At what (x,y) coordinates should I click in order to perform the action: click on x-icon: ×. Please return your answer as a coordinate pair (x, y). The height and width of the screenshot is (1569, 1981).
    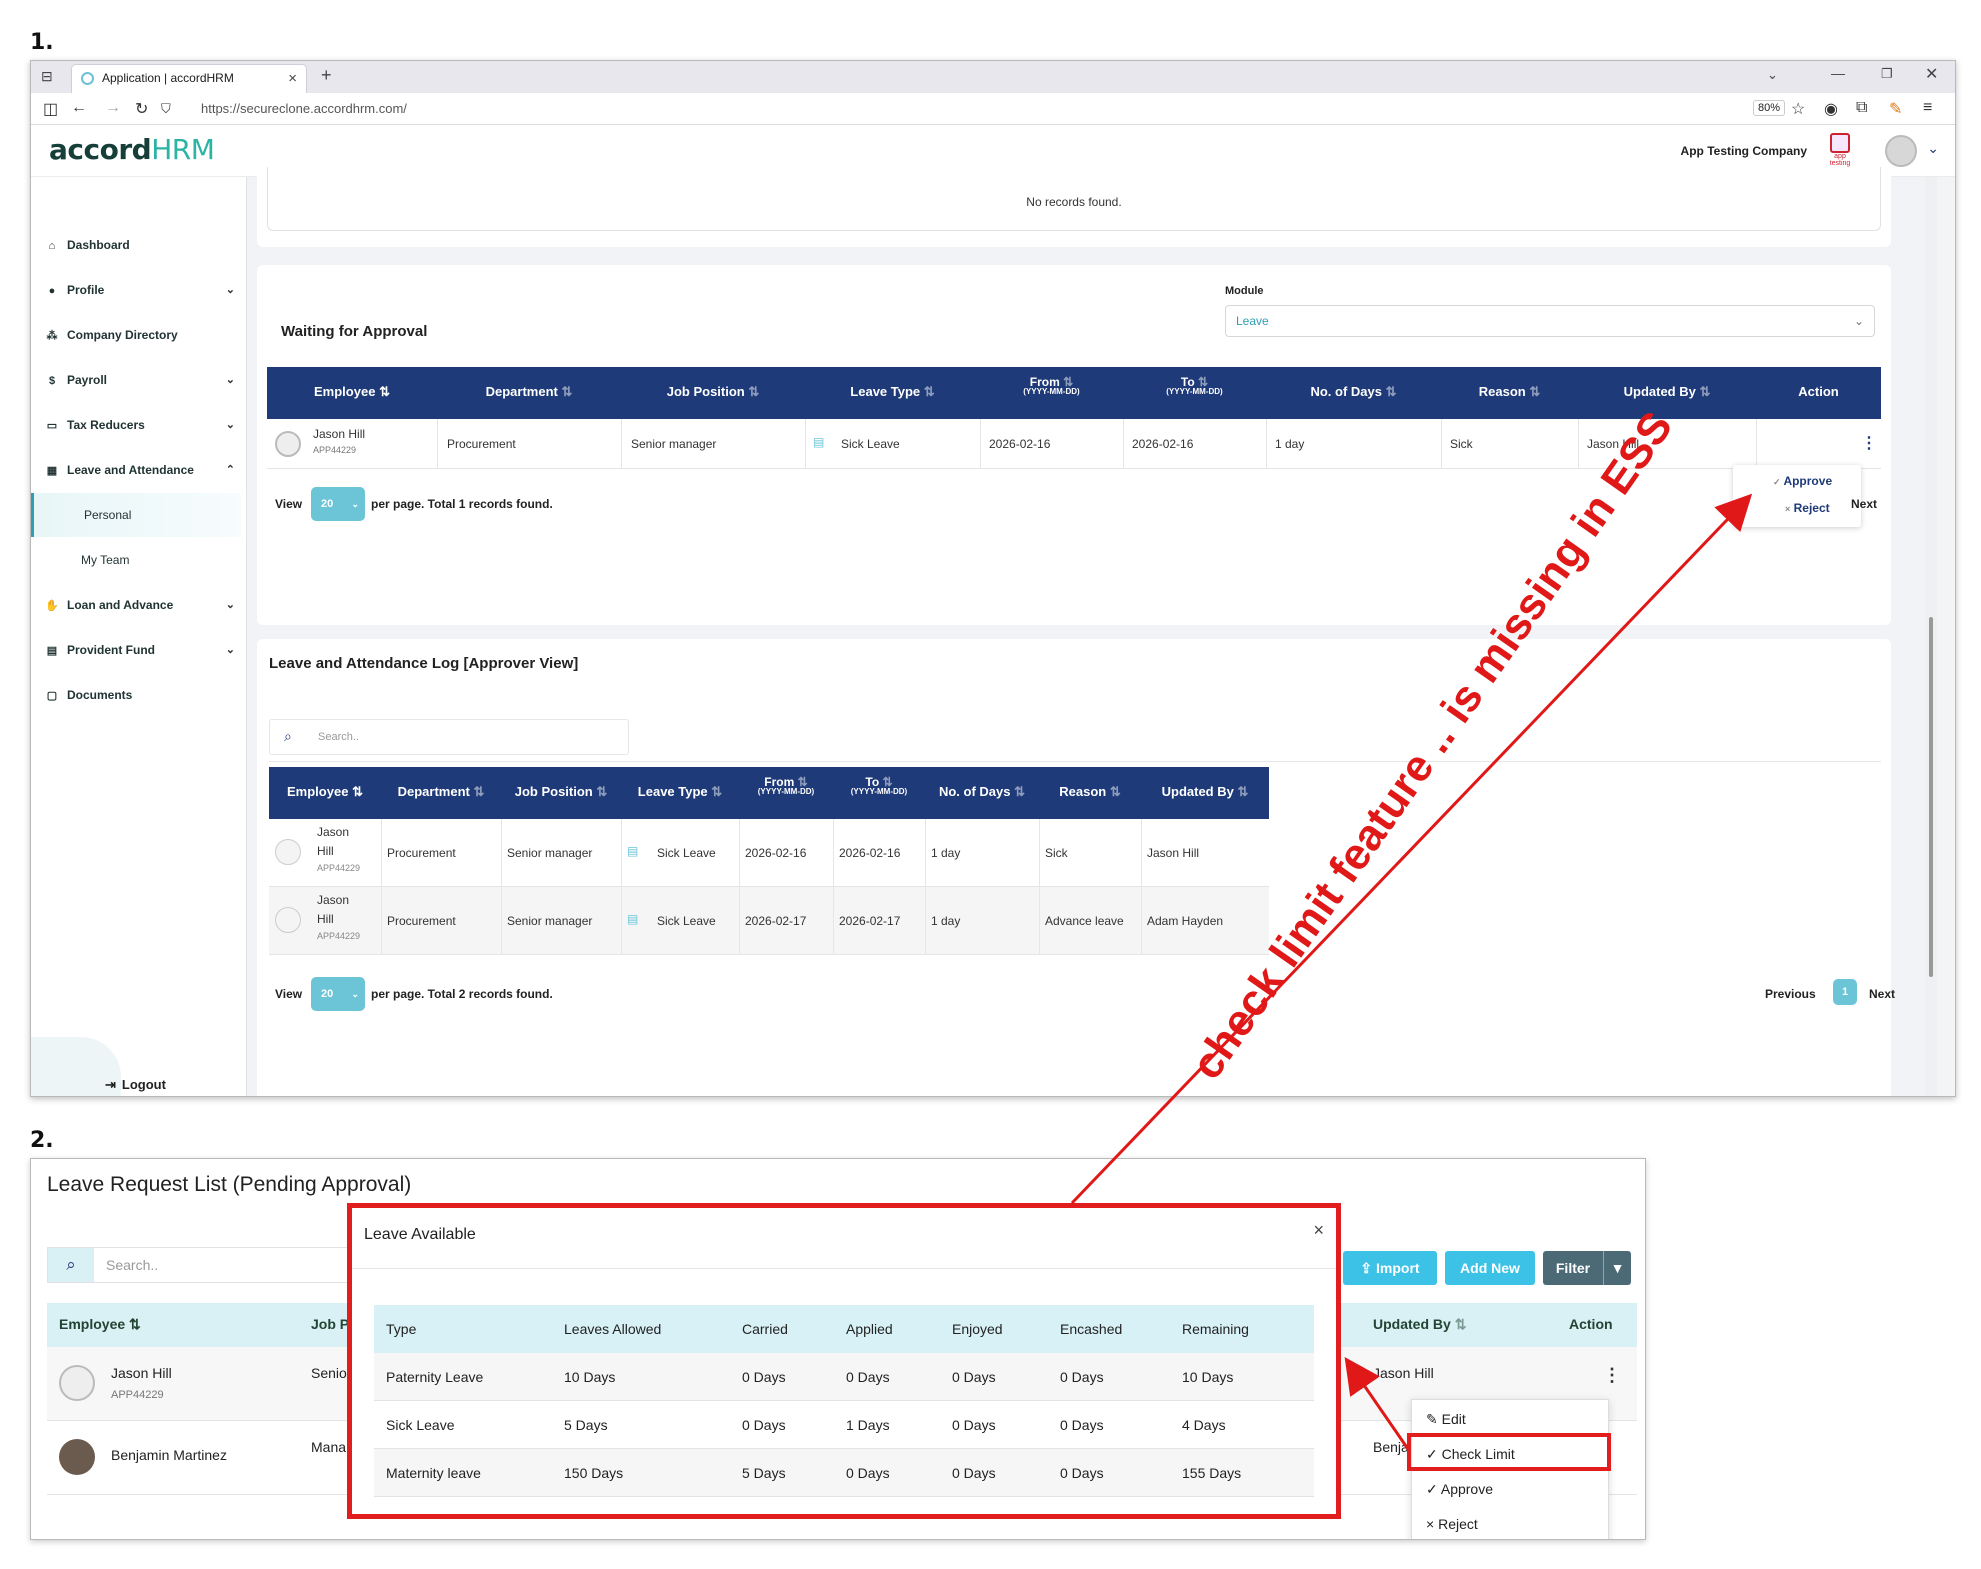
    Looking at the image, I should click on (1788, 509).